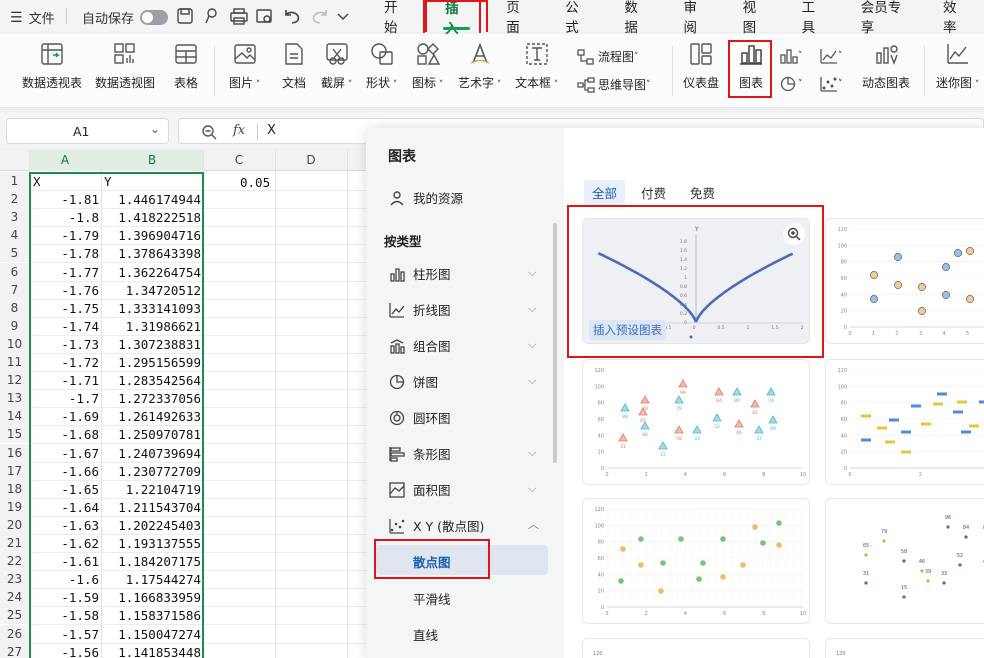 The width and height of the screenshot is (984, 658). Describe the element at coordinates (159, 543) in the screenshot. I see `cell-b: 1.193137555` at that location.